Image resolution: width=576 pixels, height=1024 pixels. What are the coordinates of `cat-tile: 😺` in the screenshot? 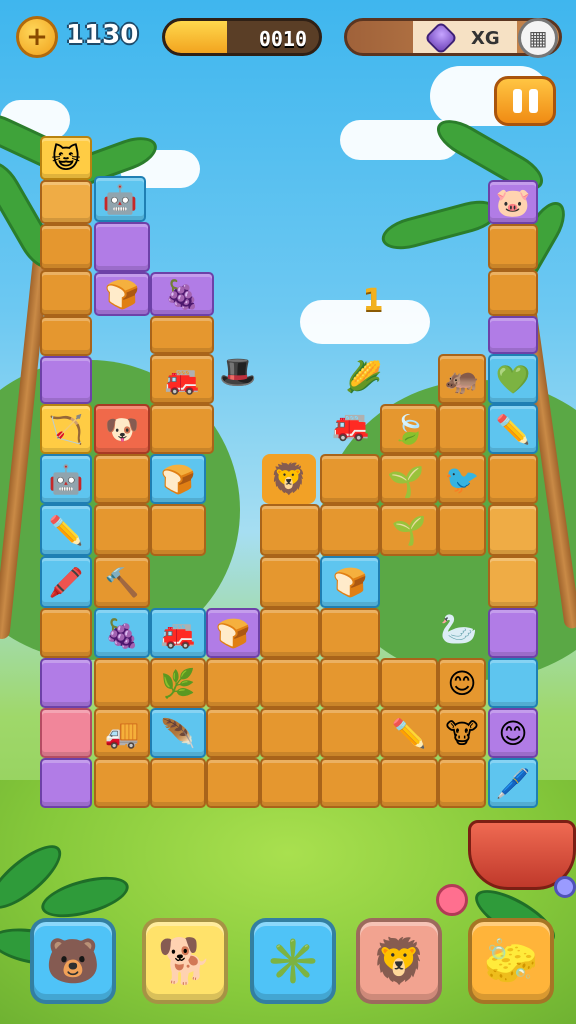 It's located at (66, 158).